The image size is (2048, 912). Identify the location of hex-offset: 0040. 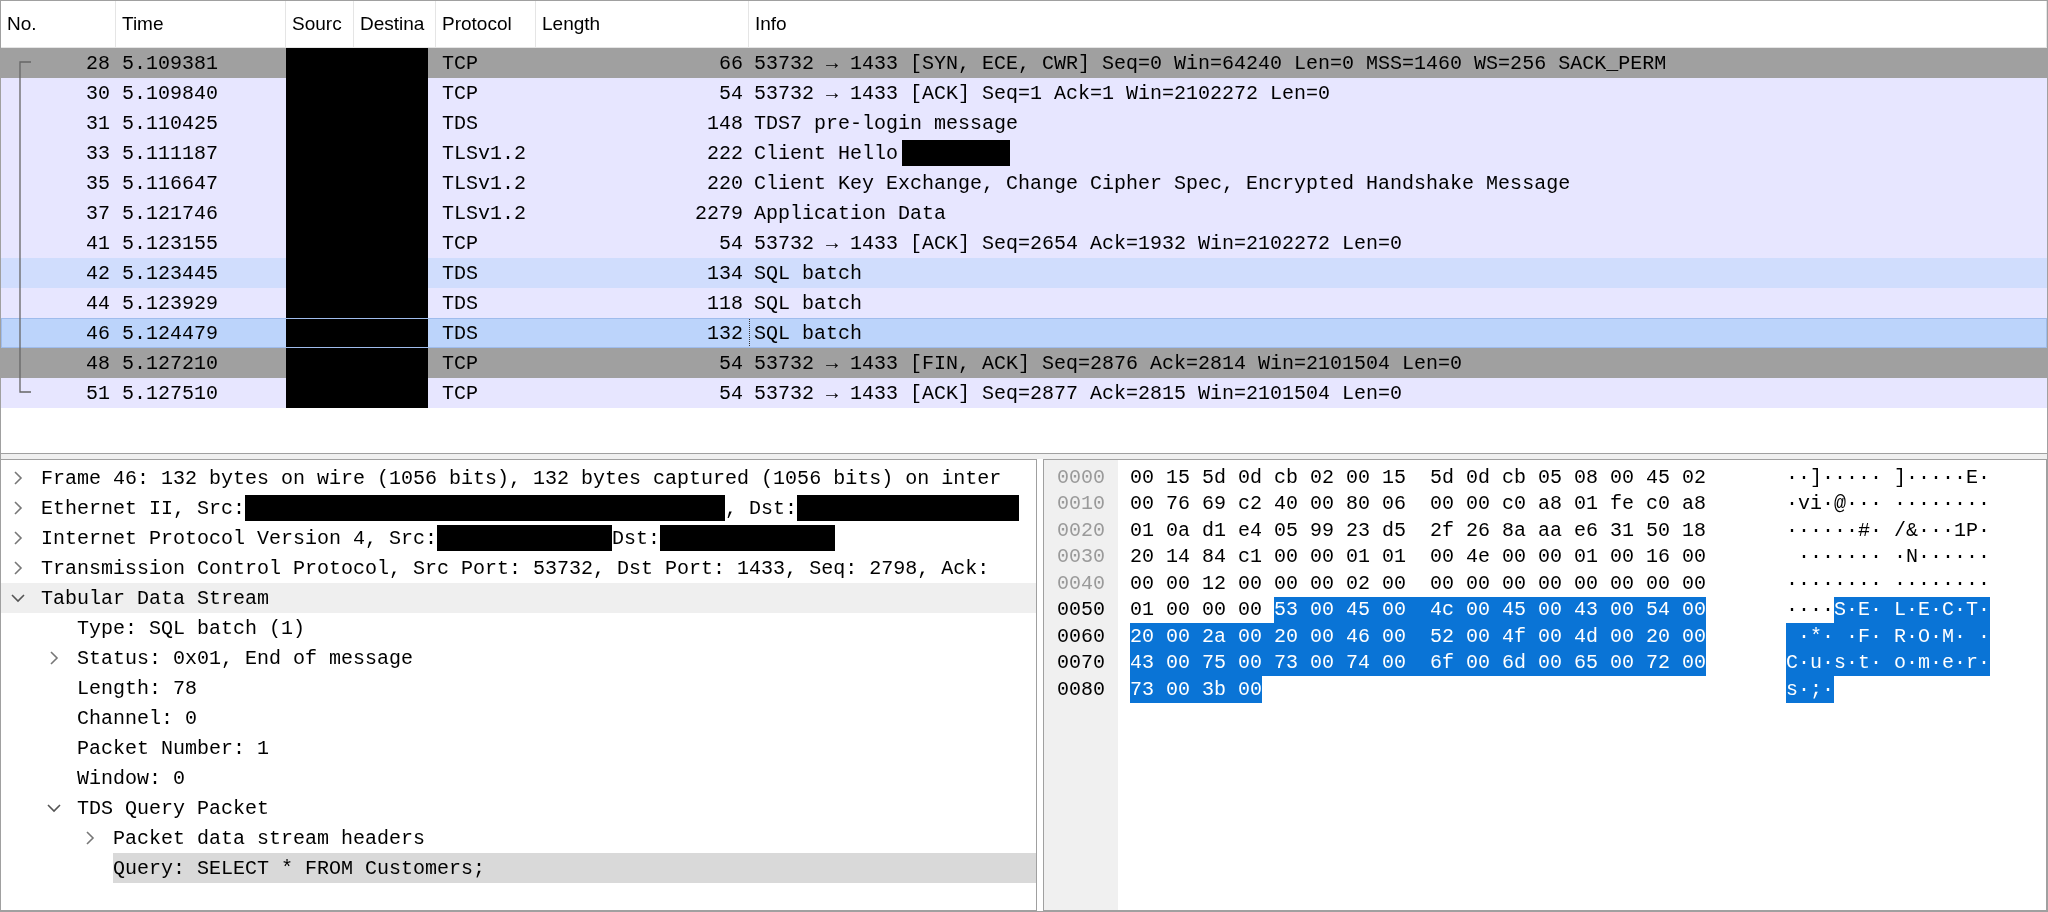
(1081, 583).